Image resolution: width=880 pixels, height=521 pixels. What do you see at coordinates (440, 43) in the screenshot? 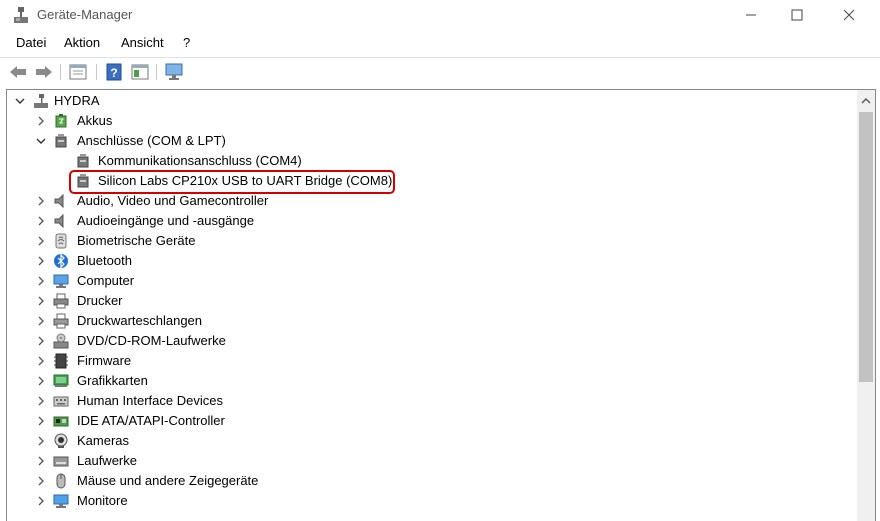
I see `menu-bar: Datei Aktion Ansicht ?` at bounding box center [440, 43].